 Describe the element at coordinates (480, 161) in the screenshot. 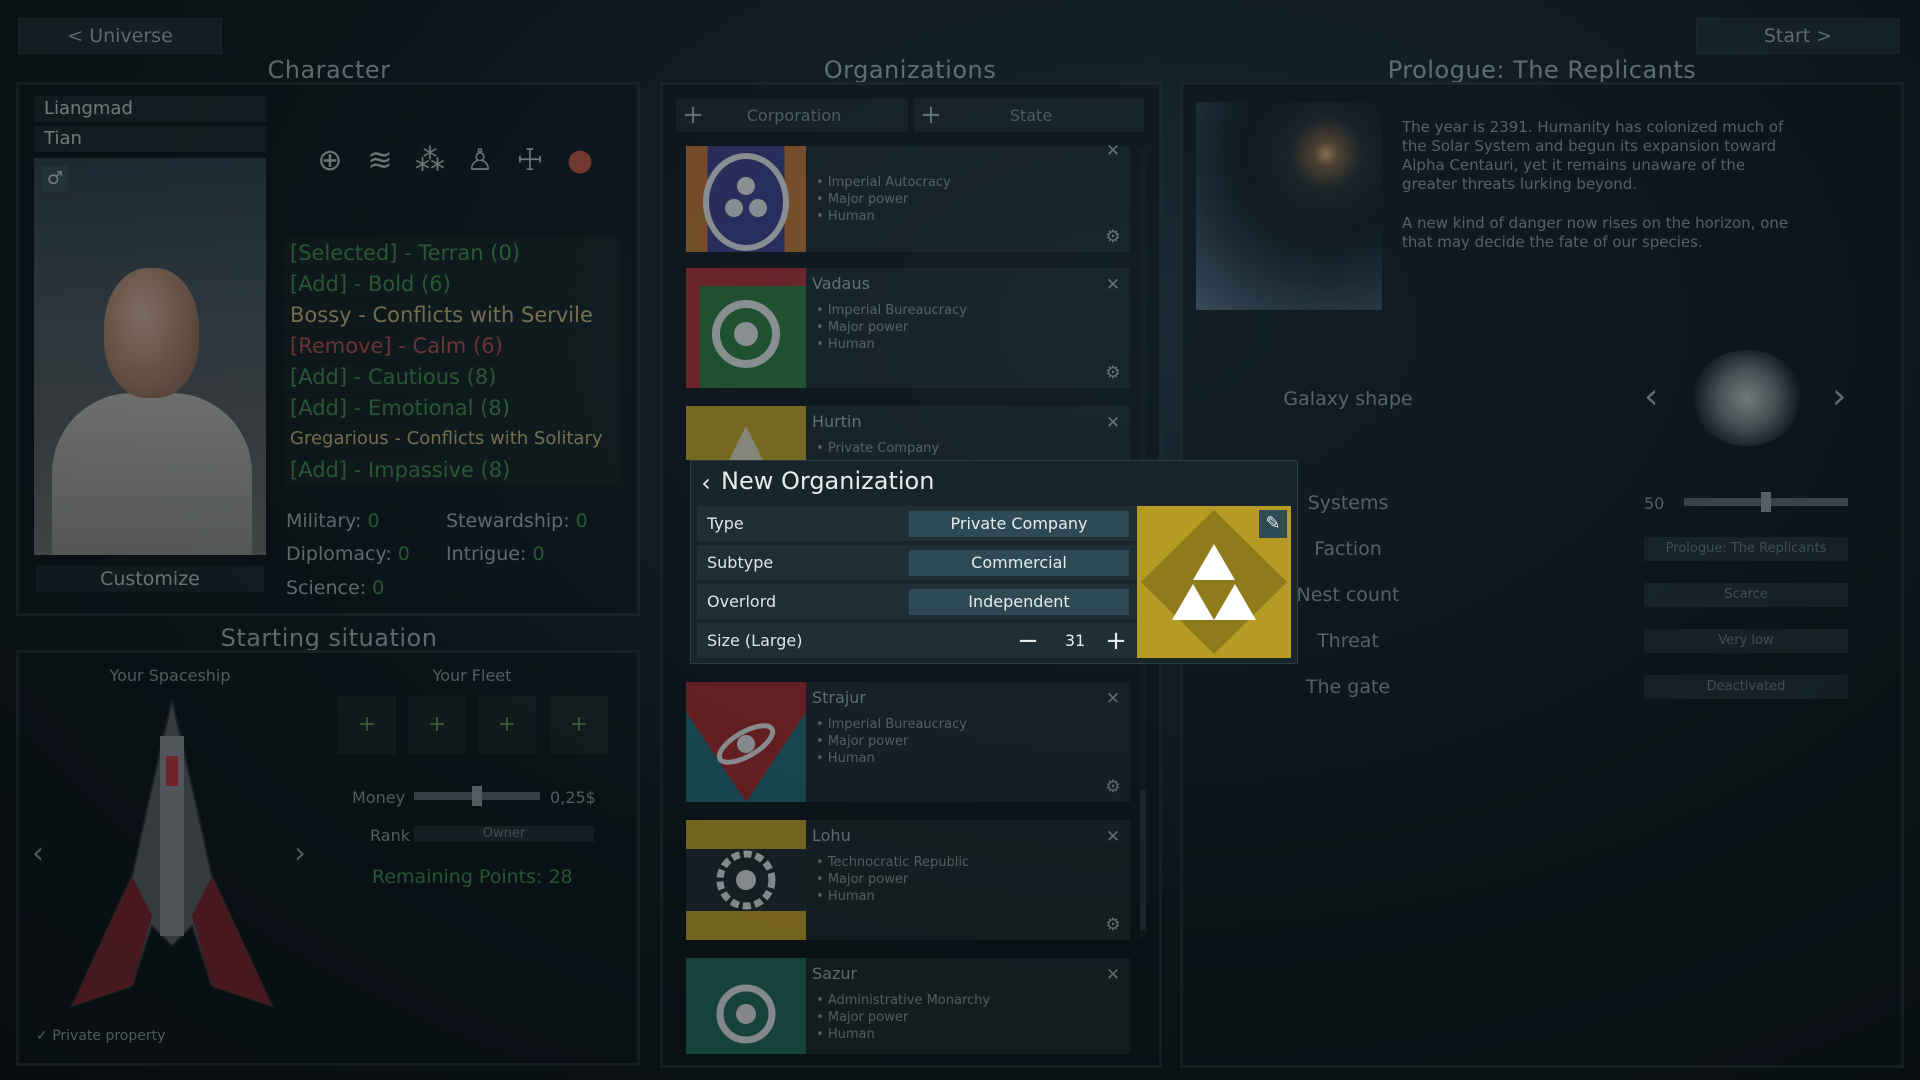

I see `people-icon: ♙` at that location.